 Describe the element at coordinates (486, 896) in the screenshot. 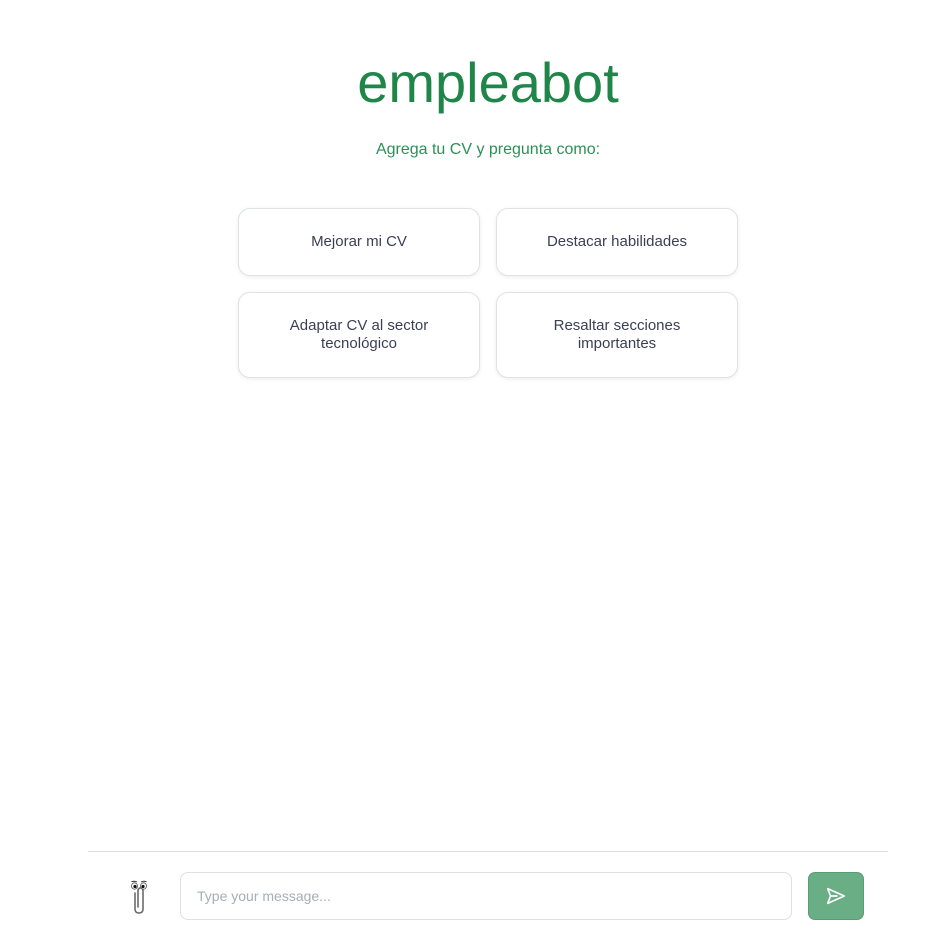

I see `message-input` at that location.